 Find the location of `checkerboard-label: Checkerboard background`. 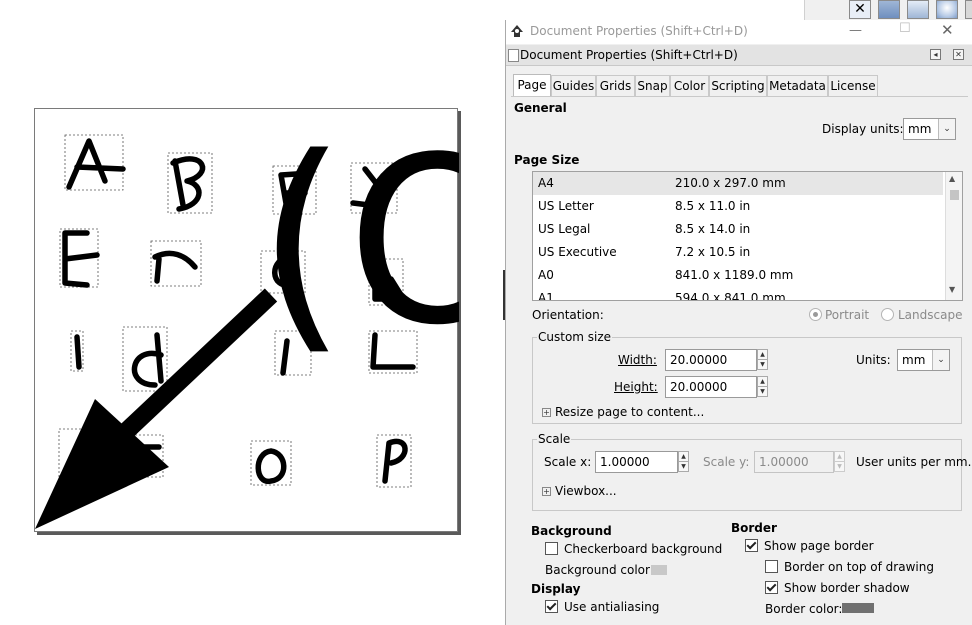

checkerboard-label: Checkerboard background is located at coordinates (643, 549).